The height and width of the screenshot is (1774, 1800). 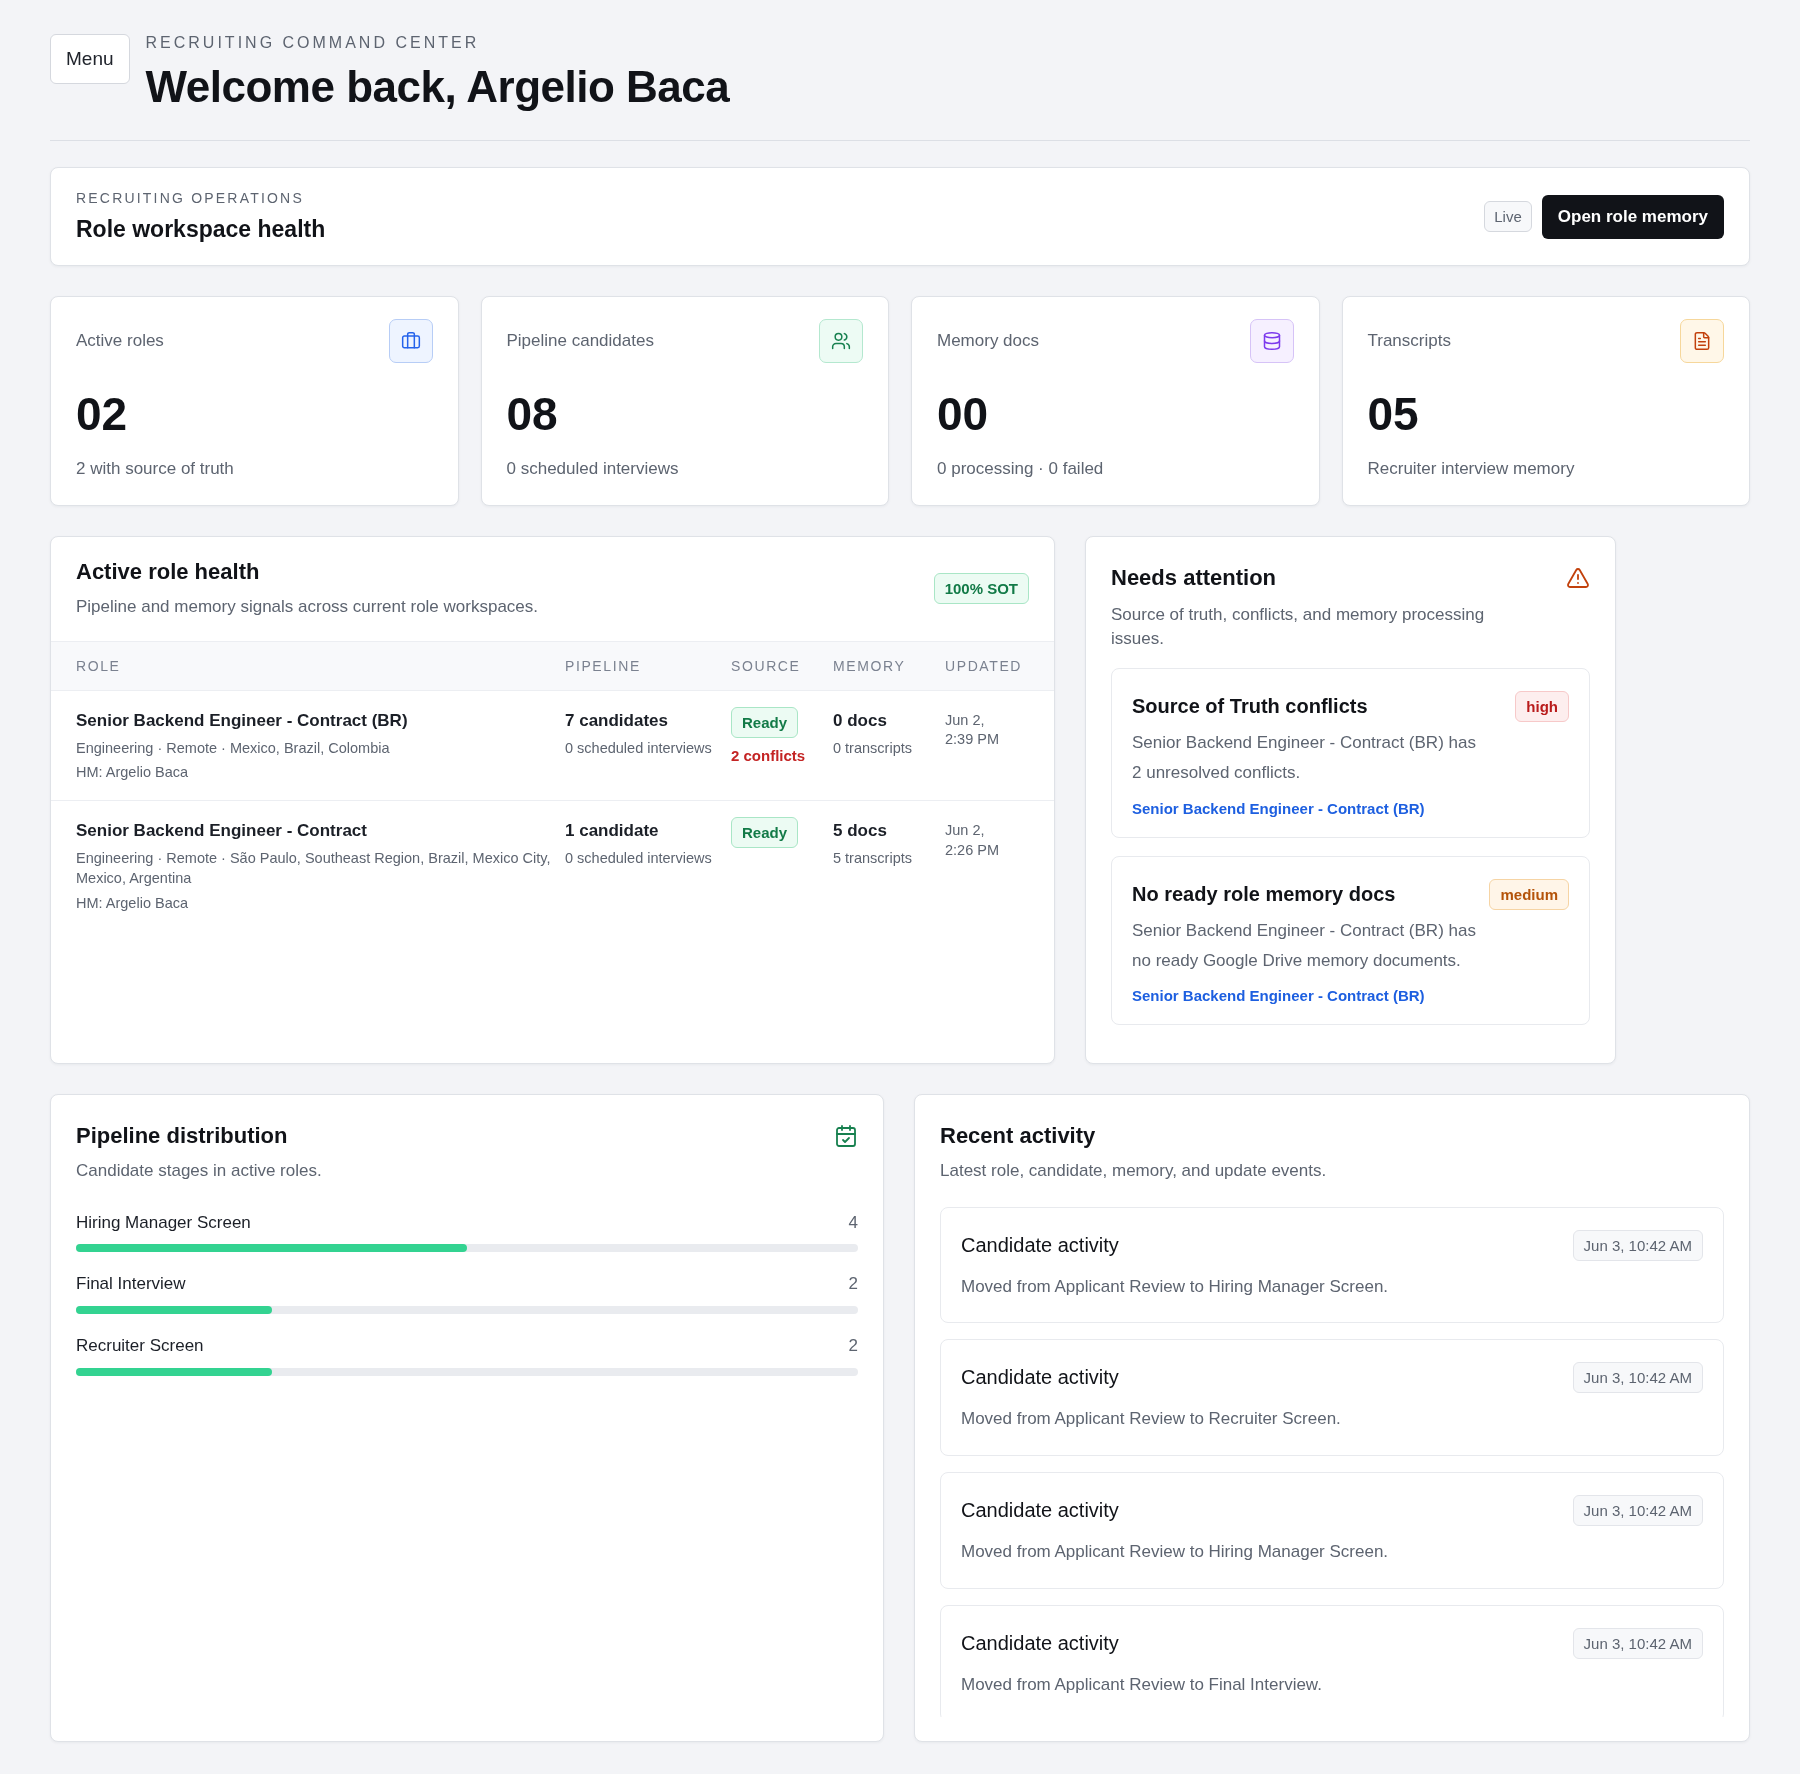 I want to click on card-subtitle: Latest role, candidate, memory, and update events., so click(x=1134, y=1170).